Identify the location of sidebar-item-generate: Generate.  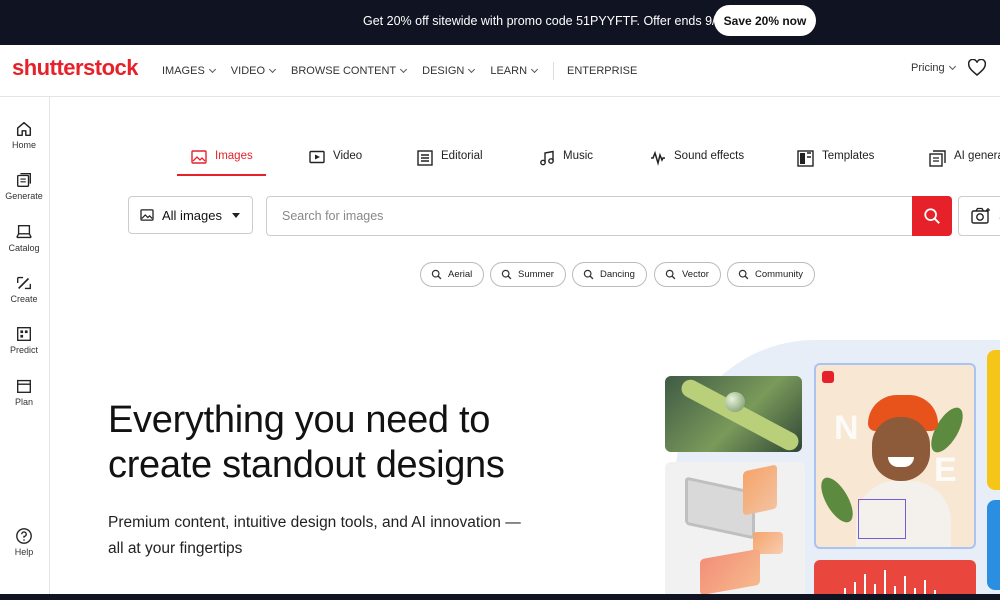
(24, 186).